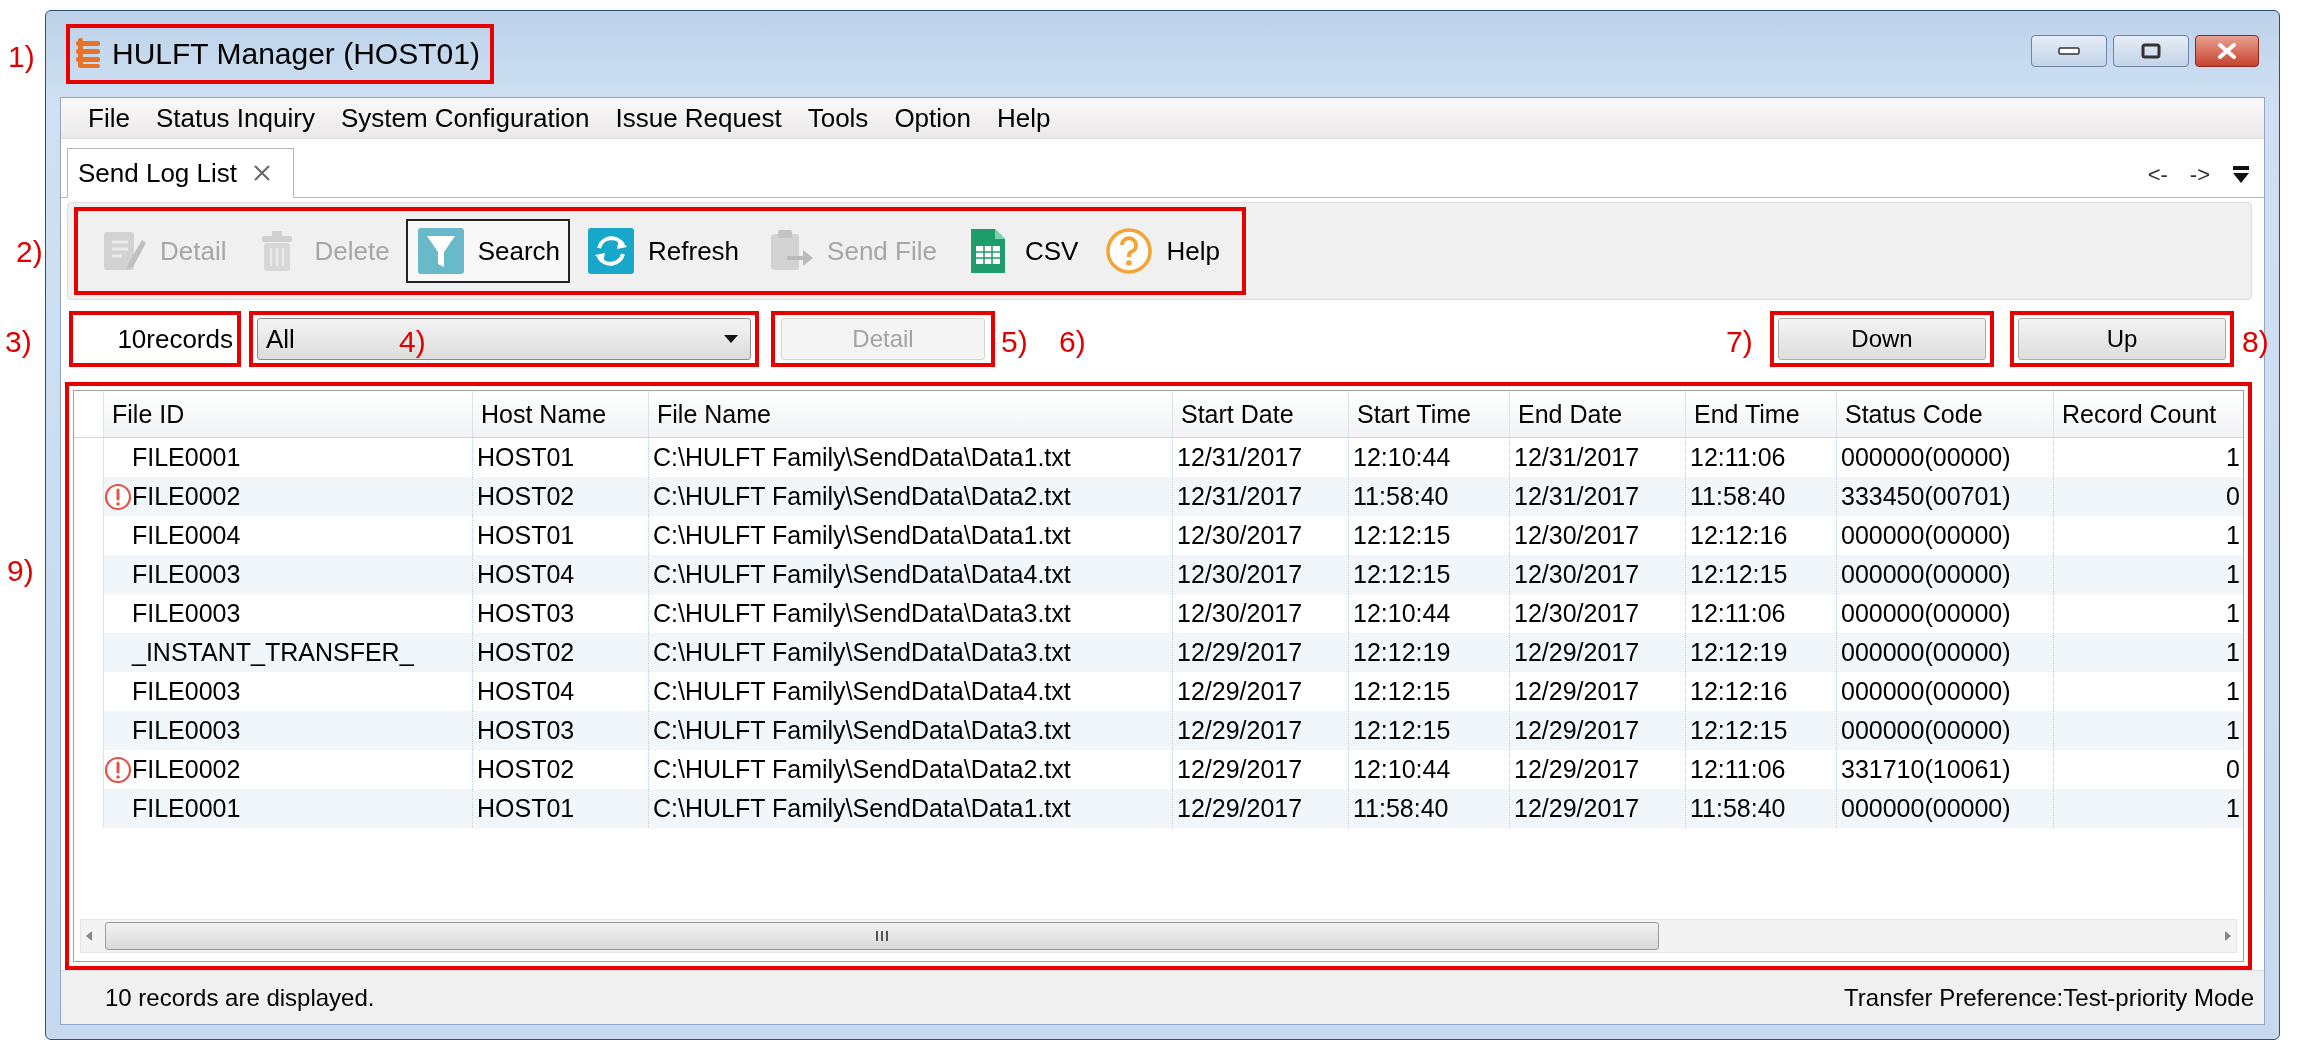 The height and width of the screenshot is (1051, 2300). What do you see at coordinates (838, 118) in the screenshot?
I see `menu-item: Tools` at bounding box center [838, 118].